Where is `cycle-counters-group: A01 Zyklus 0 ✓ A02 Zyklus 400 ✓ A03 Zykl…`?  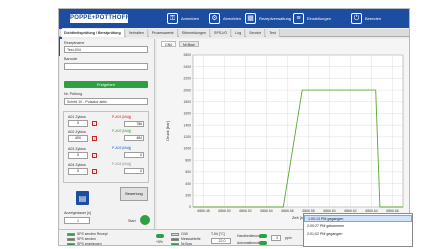 cycle-counters-group: A01 Zyklus 0 ✓ A02 Zyklus 400 ✓ A03 Zykl… is located at coordinates (106, 147).